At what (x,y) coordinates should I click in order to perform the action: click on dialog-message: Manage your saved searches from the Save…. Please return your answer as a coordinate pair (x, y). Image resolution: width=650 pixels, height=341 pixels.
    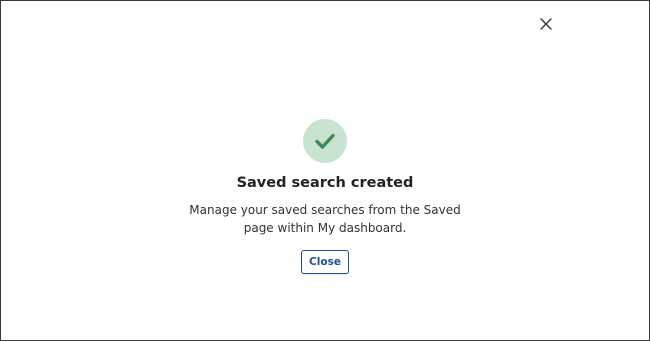
    Looking at the image, I should click on (325, 219).